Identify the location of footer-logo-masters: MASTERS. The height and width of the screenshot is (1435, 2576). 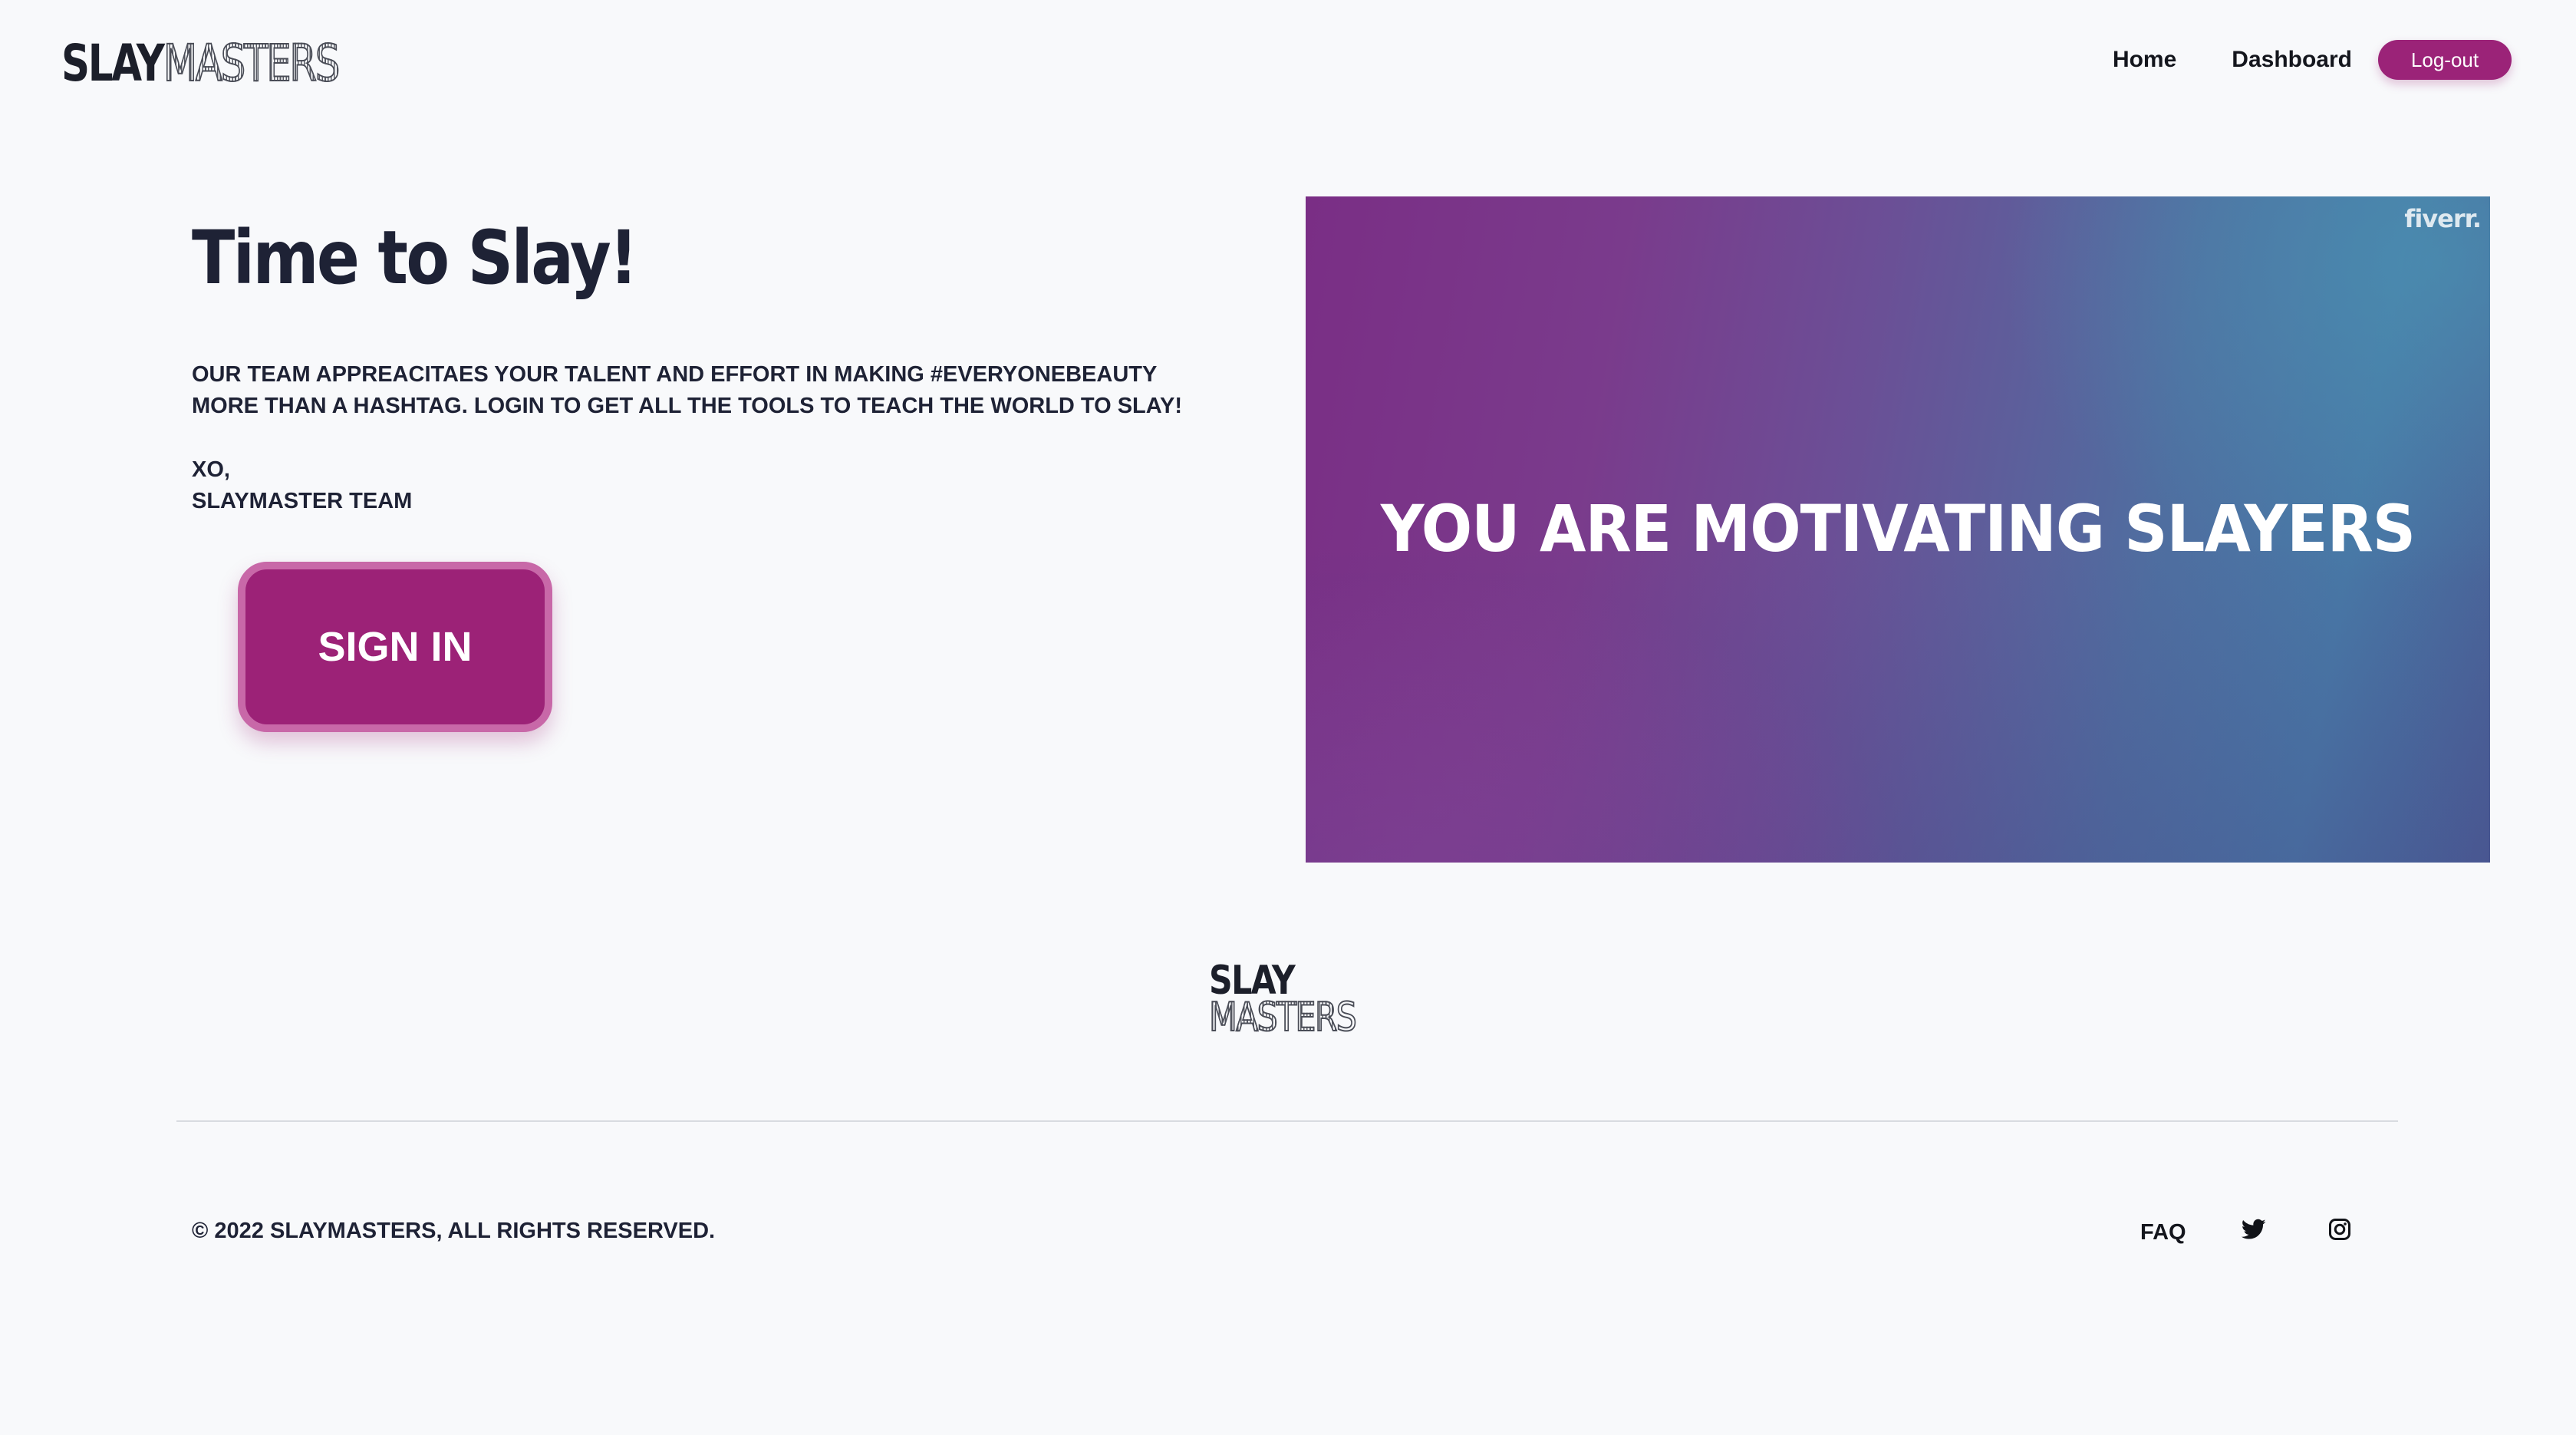
(1283, 1018).